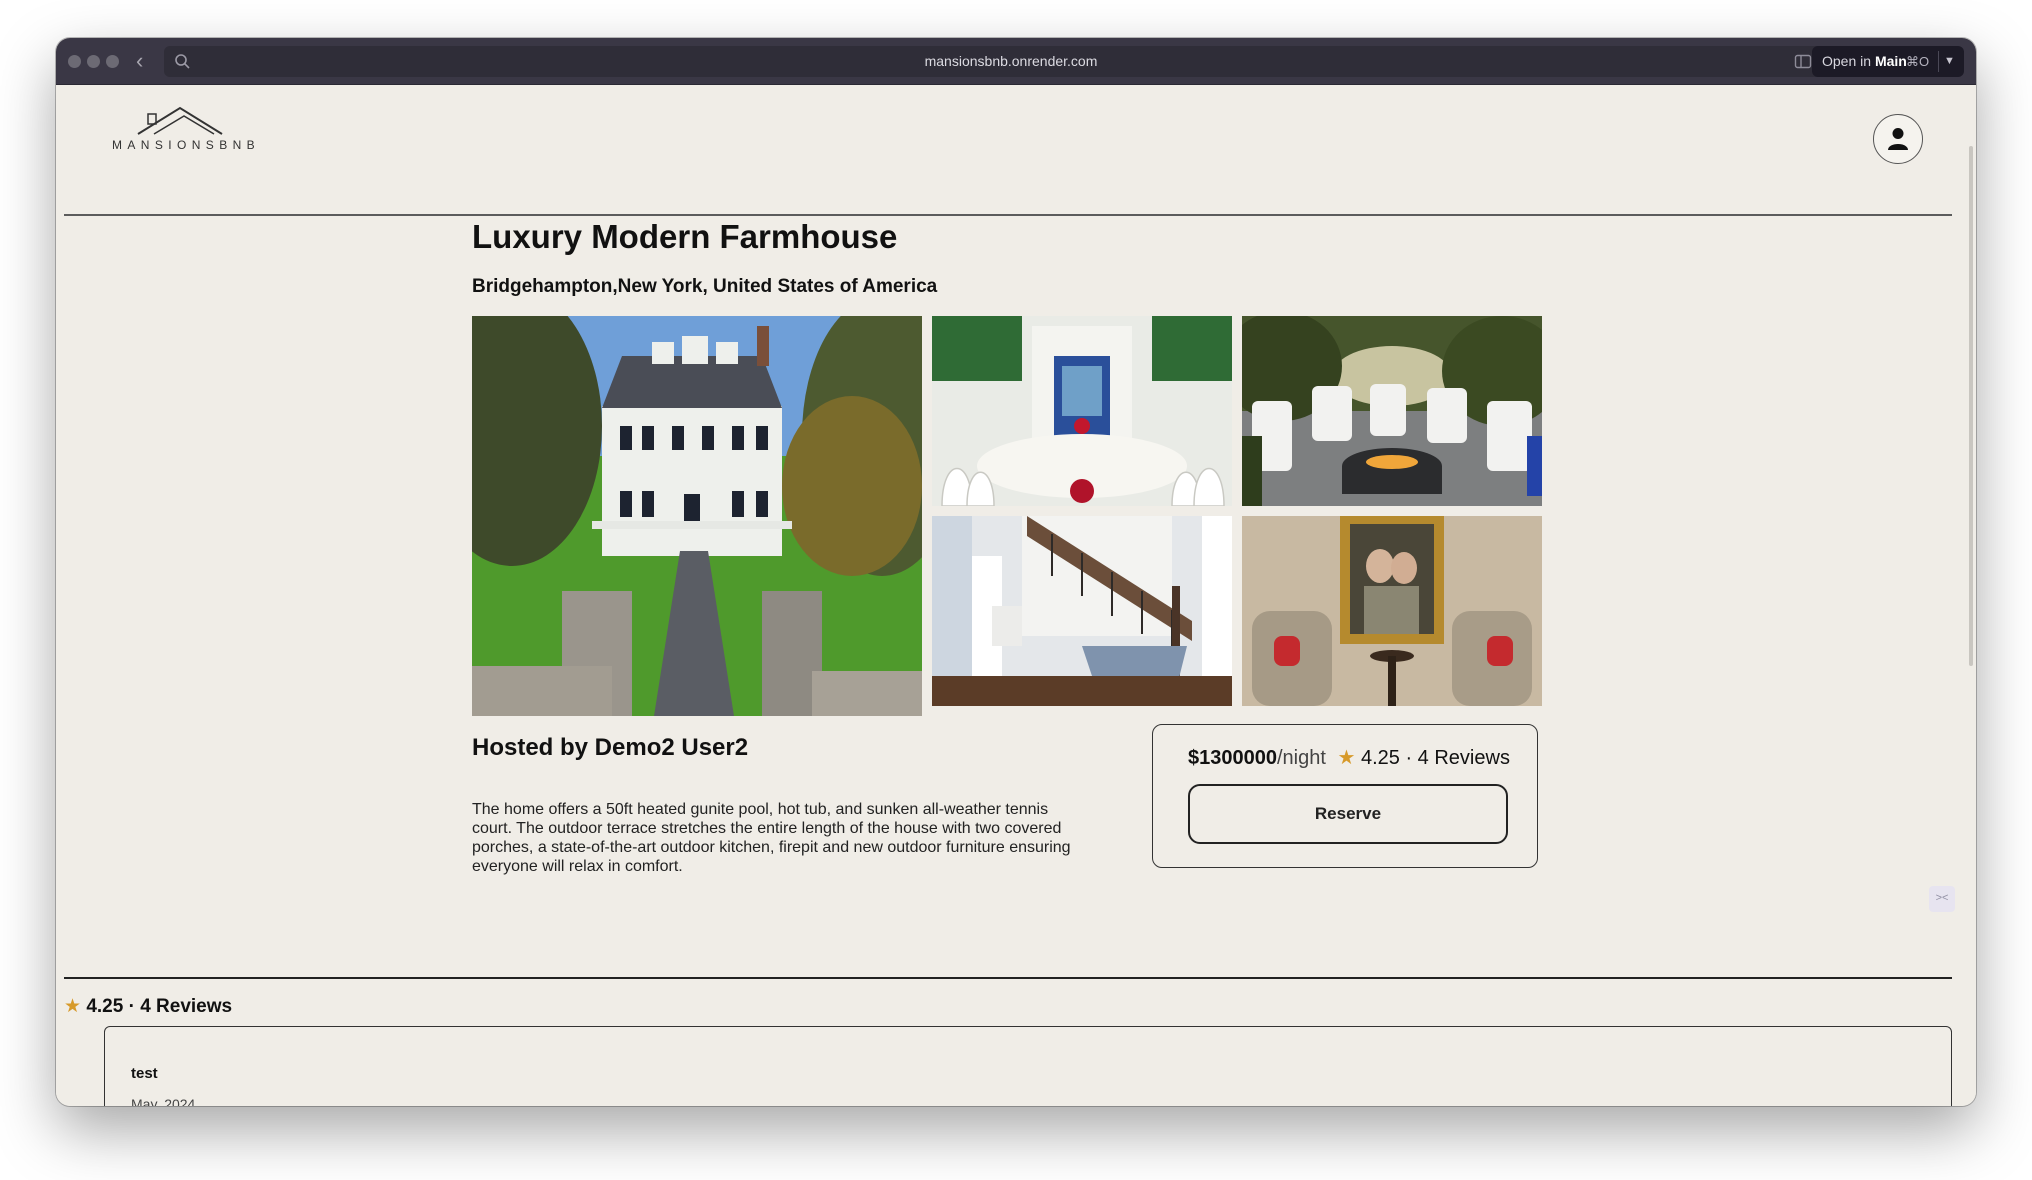 Image resolution: width=2032 pixels, height=1180 pixels. I want to click on photo-dining-room, so click(1082, 411).